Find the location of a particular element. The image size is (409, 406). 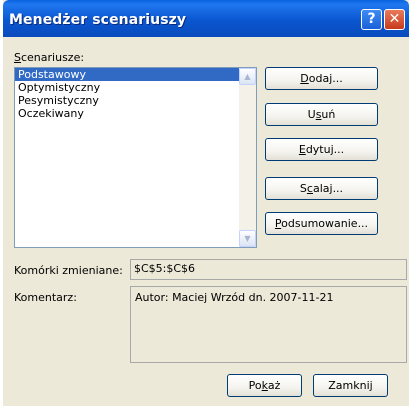

window-title: Menedżer scenariuszy is located at coordinates (98, 20).